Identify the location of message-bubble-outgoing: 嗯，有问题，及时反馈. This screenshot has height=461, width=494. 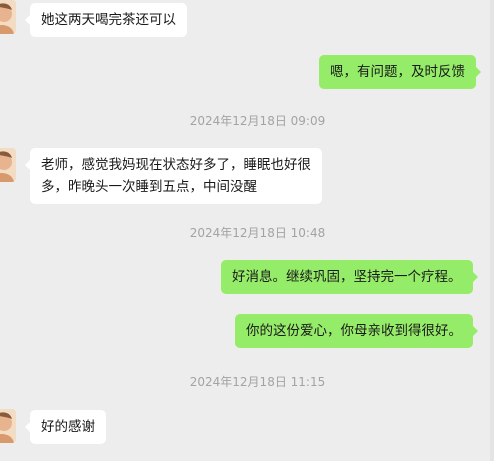
(400, 72).